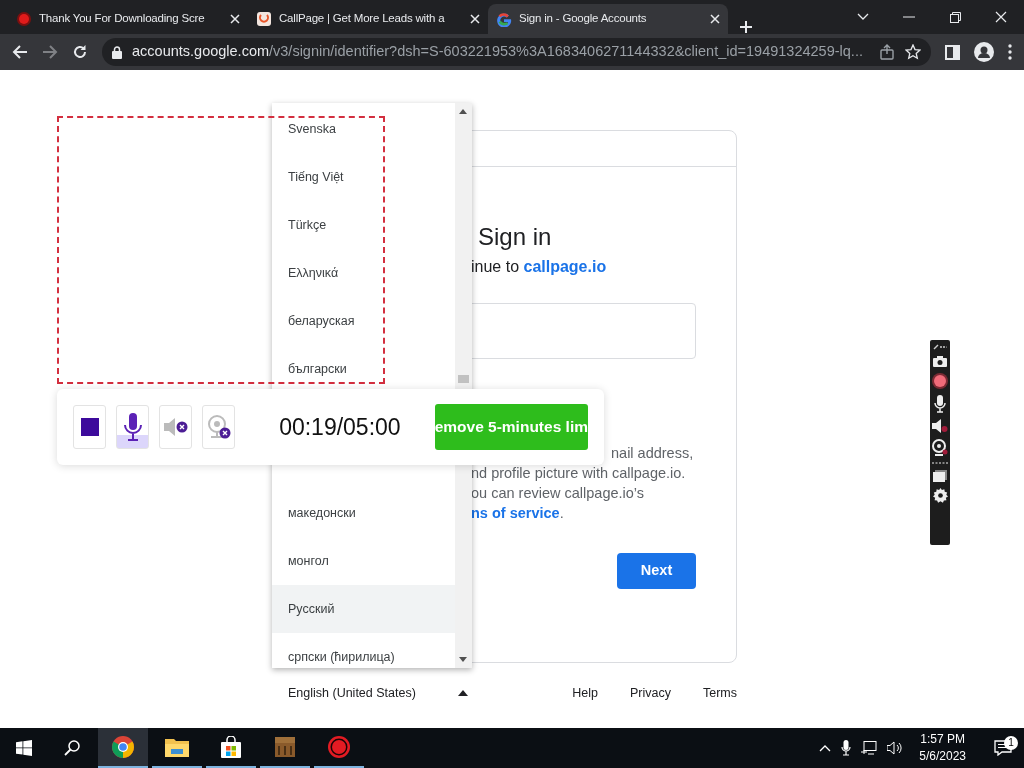 Image resolution: width=1024 pixels, height=768 pixels. Describe the element at coordinates (363, 561) in the screenshot. I see `menu-item: монгол` at that location.